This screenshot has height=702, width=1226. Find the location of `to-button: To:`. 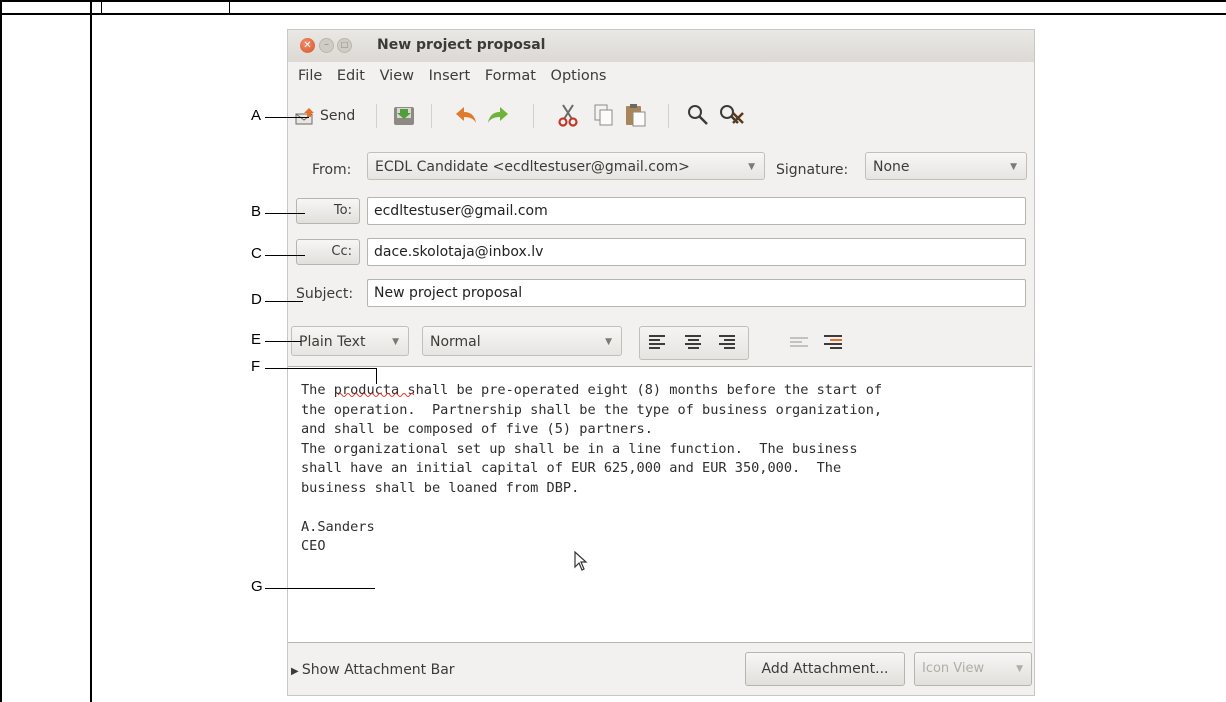

to-button: To: is located at coordinates (328, 211).